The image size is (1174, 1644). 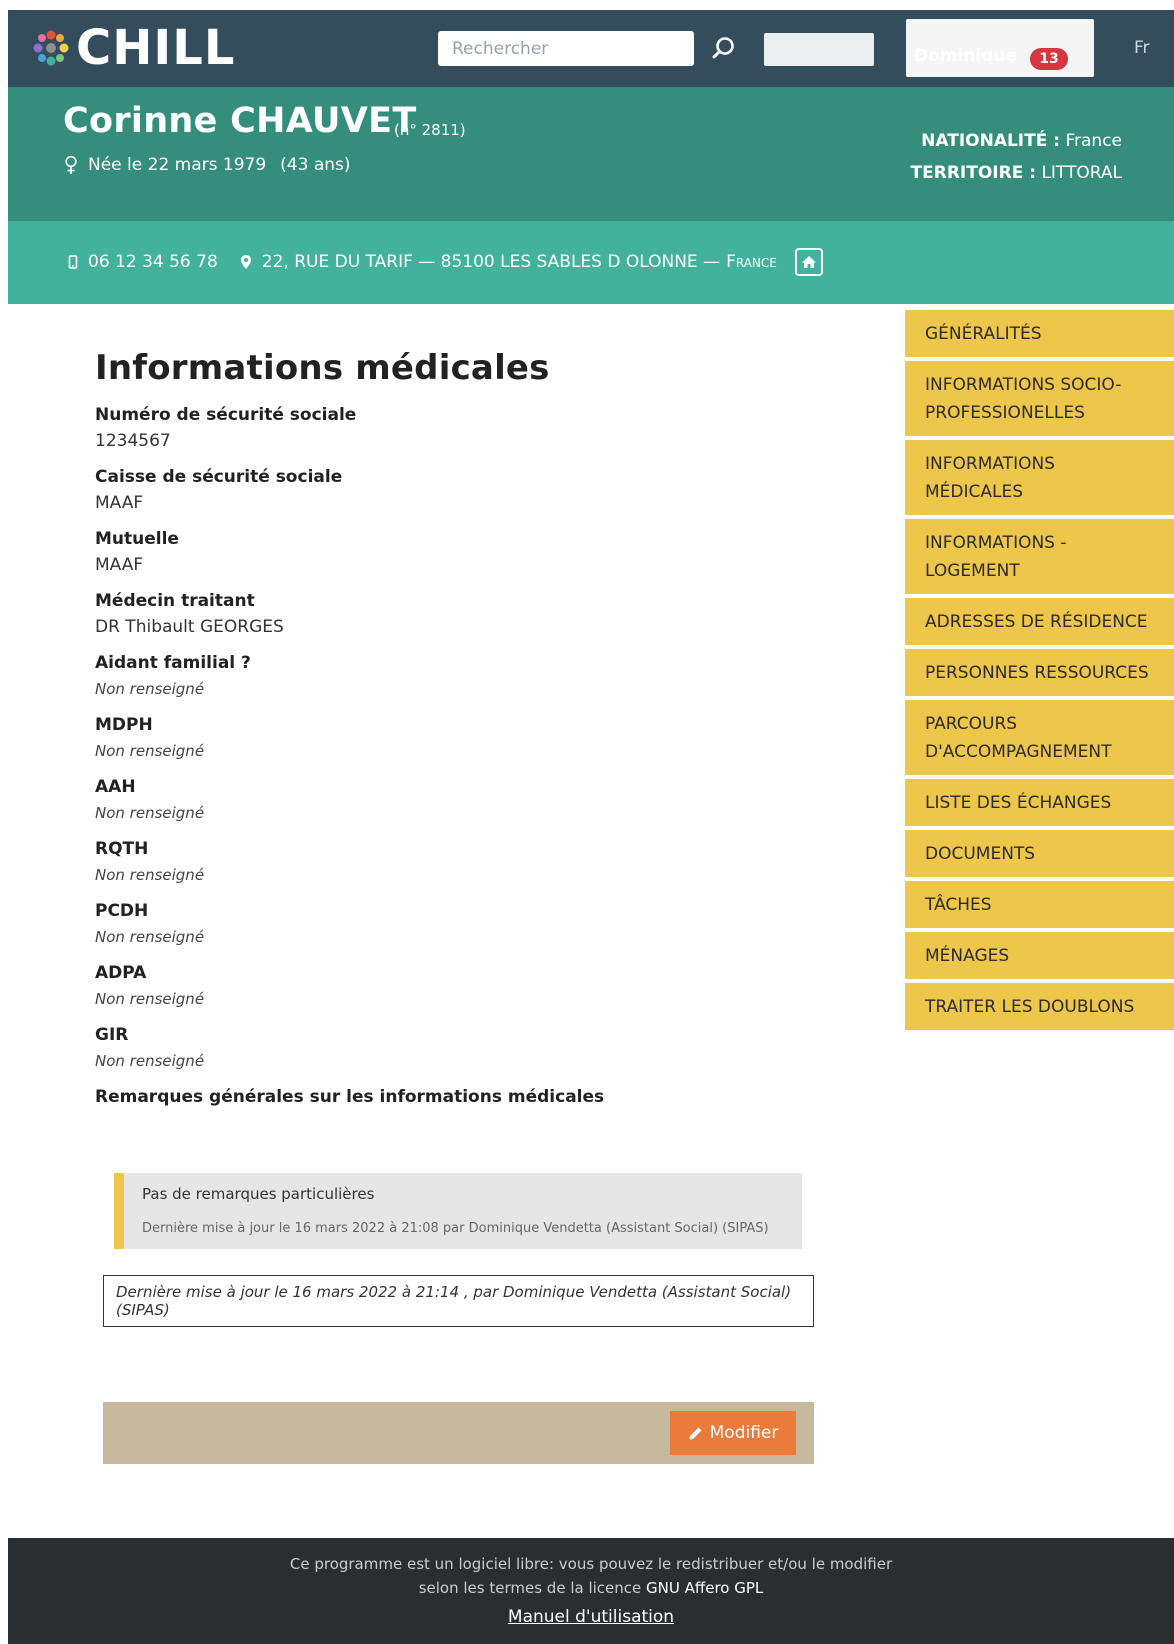 I want to click on notification-badge: 13, so click(x=1049, y=59).